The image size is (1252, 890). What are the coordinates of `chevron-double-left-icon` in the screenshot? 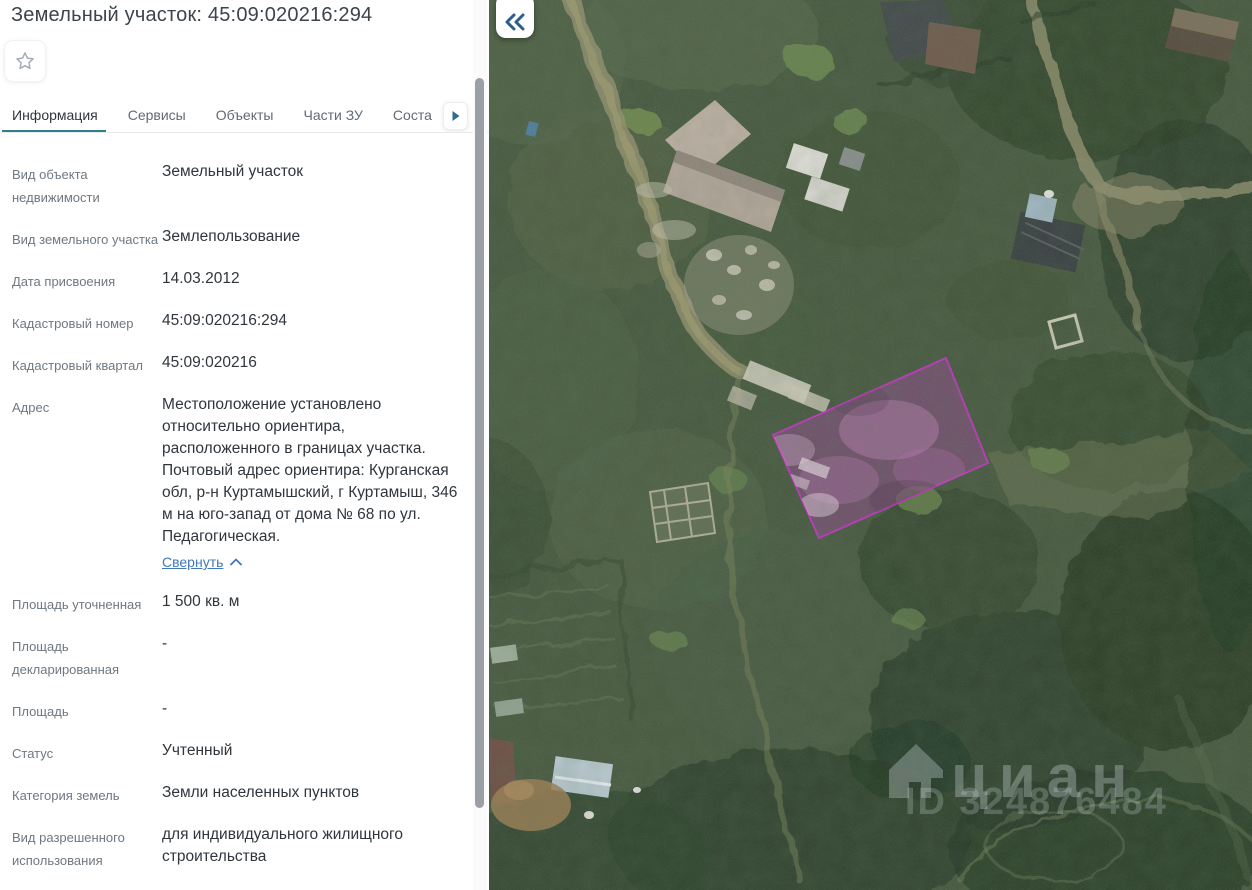 It's located at (515, 22).